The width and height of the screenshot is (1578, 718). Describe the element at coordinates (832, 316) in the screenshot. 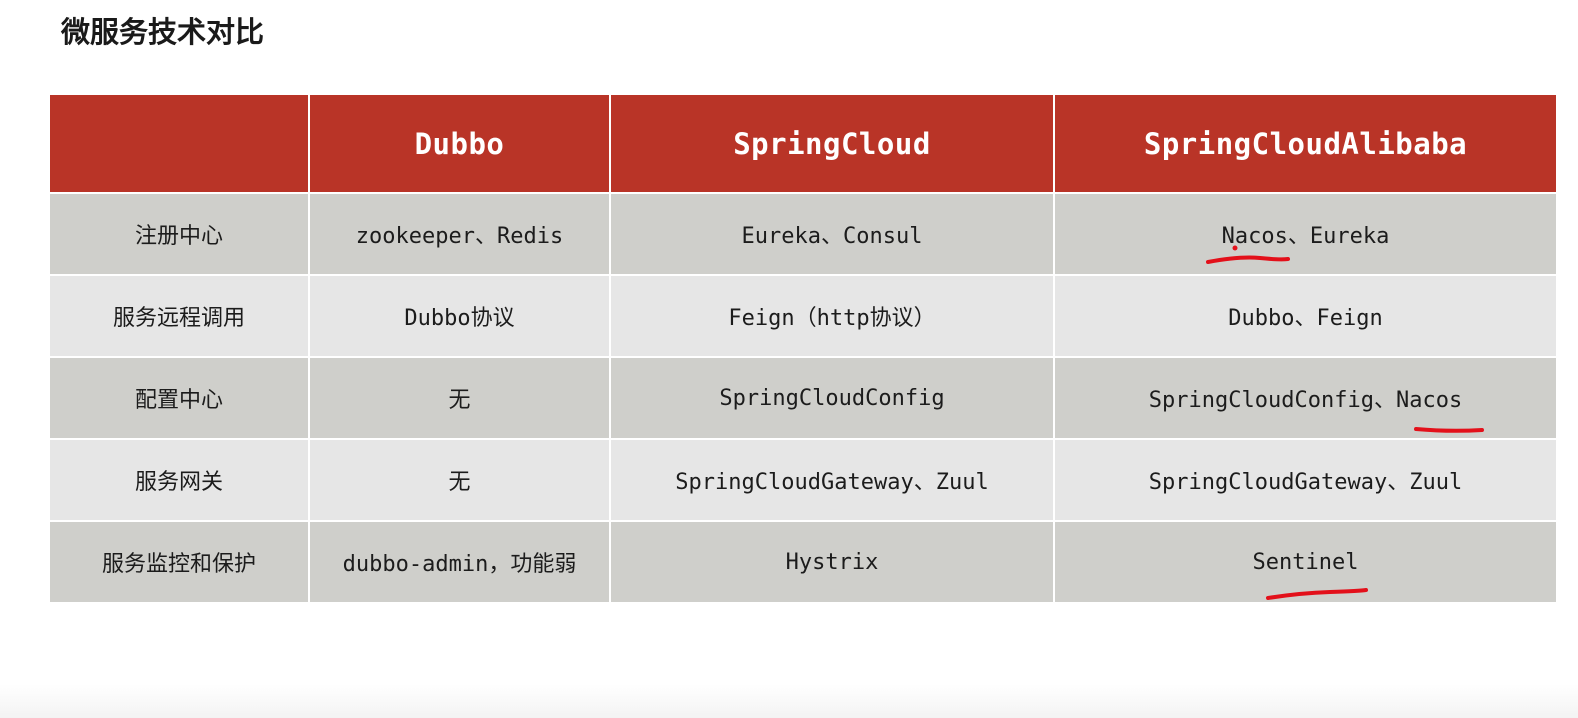

I see `table-cell: Feign（http协议）` at that location.